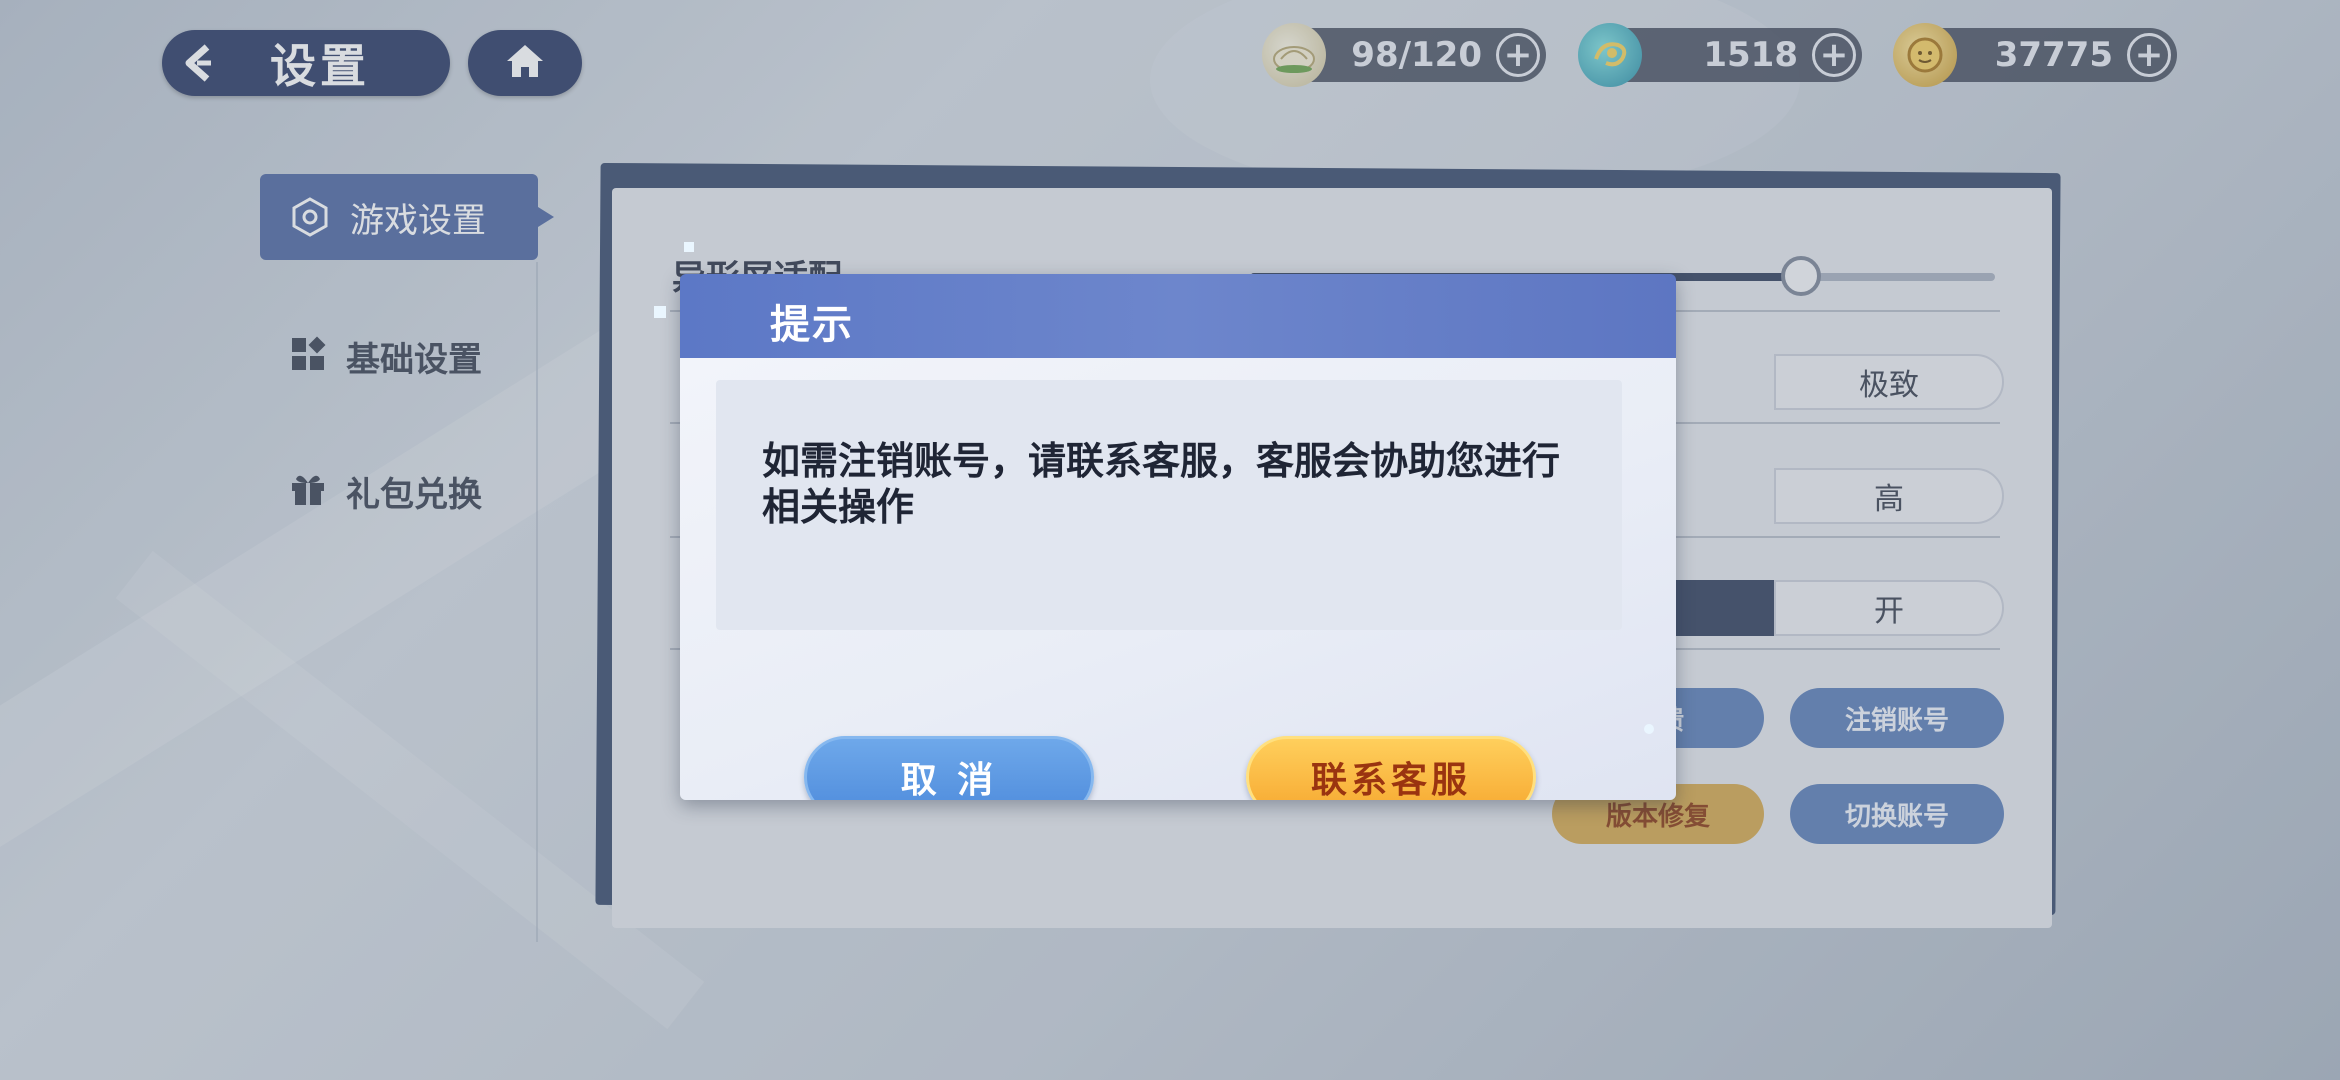 The image size is (2340, 1080). What do you see at coordinates (949, 768) in the screenshot?
I see `cancel-button: 取 消` at bounding box center [949, 768].